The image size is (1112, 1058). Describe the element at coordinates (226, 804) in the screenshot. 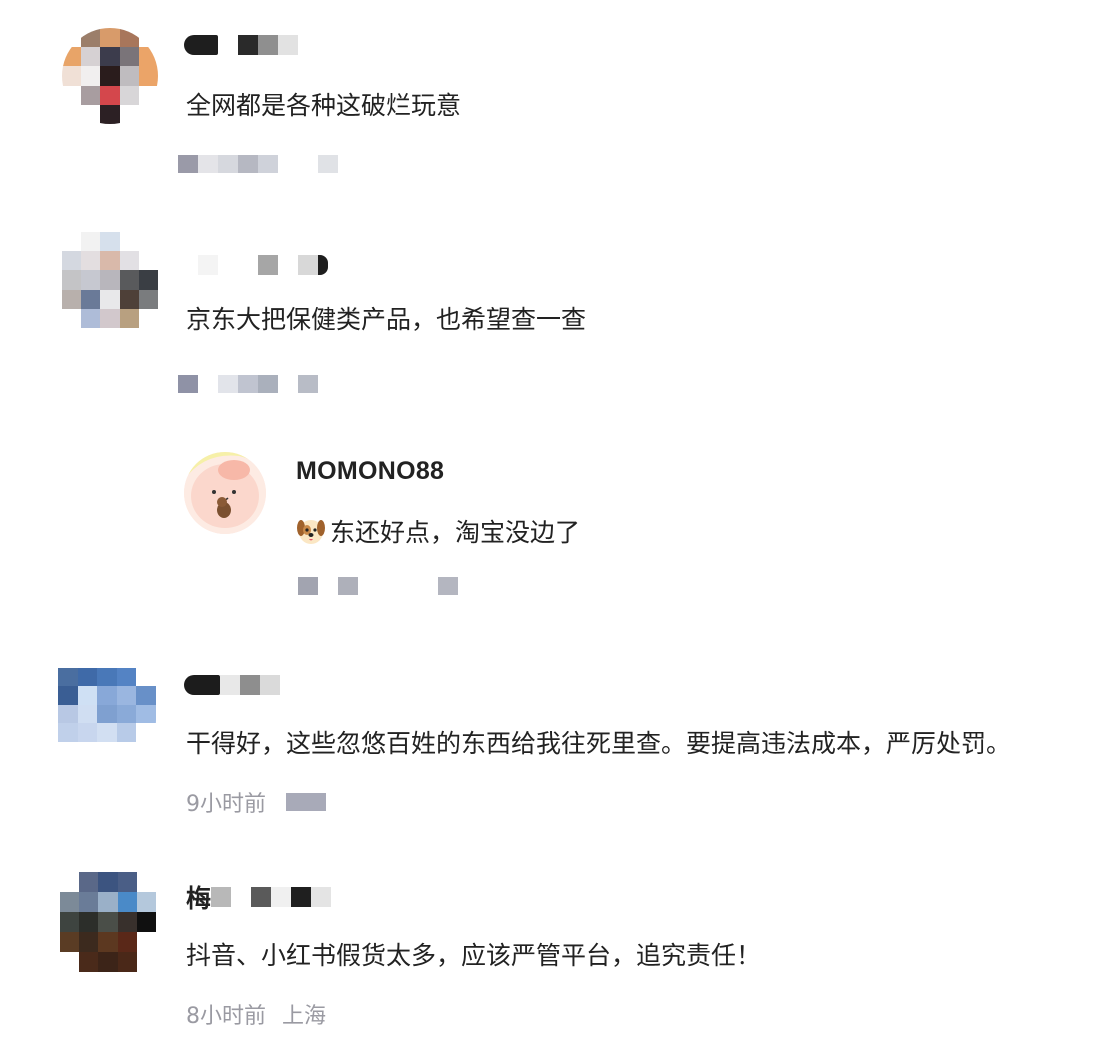

I see `comment-time: 9小时前` at that location.